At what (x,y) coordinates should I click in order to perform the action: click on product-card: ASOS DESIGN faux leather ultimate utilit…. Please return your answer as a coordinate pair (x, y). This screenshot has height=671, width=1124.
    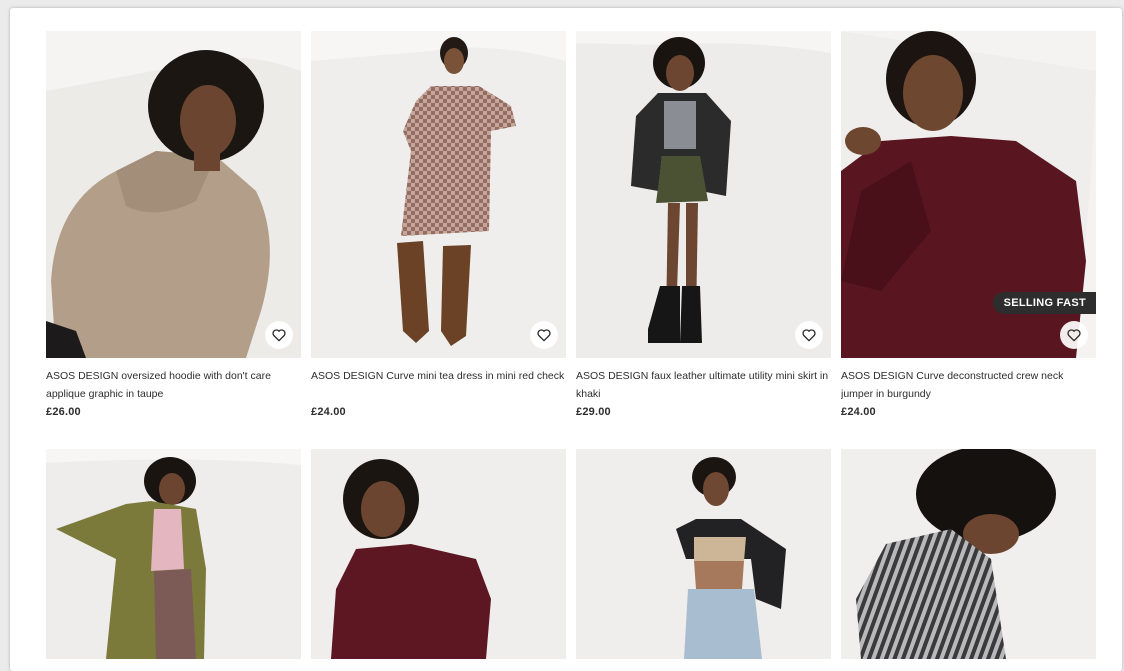
    Looking at the image, I should click on (703, 240).